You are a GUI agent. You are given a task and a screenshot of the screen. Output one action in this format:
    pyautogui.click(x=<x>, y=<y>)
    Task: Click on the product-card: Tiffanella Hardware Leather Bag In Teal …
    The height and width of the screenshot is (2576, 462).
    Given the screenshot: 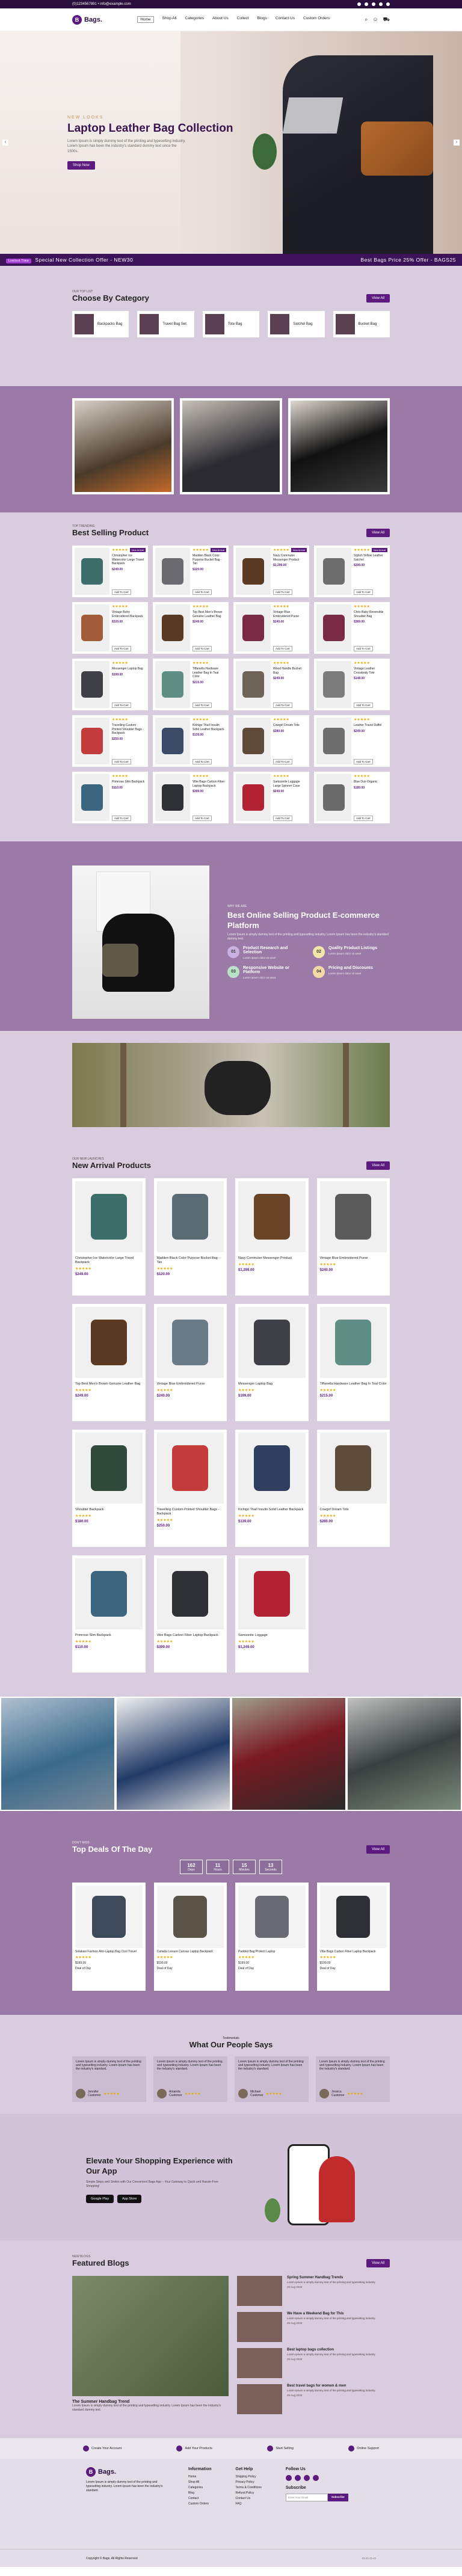 What is the action you would take?
    pyautogui.click(x=353, y=1362)
    